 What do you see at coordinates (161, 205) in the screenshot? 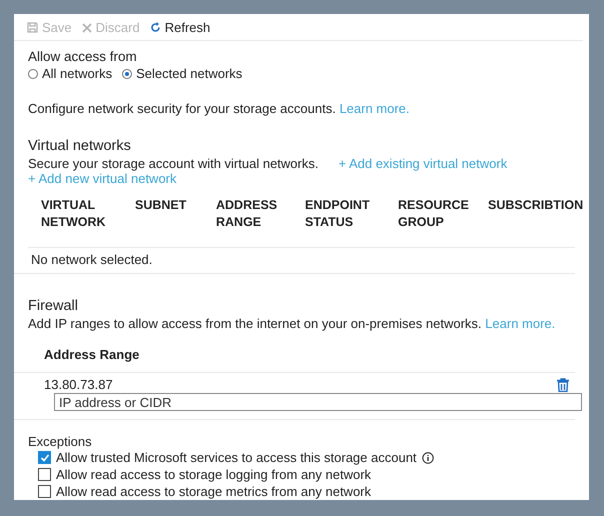
I see `column-header: SUBNET` at bounding box center [161, 205].